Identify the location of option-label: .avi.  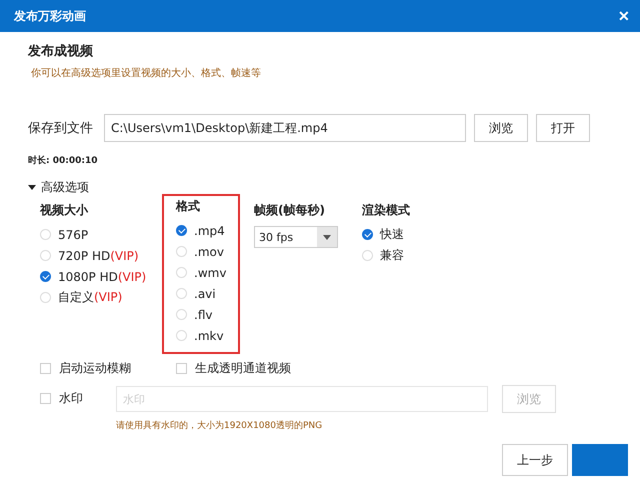
(205, 293).